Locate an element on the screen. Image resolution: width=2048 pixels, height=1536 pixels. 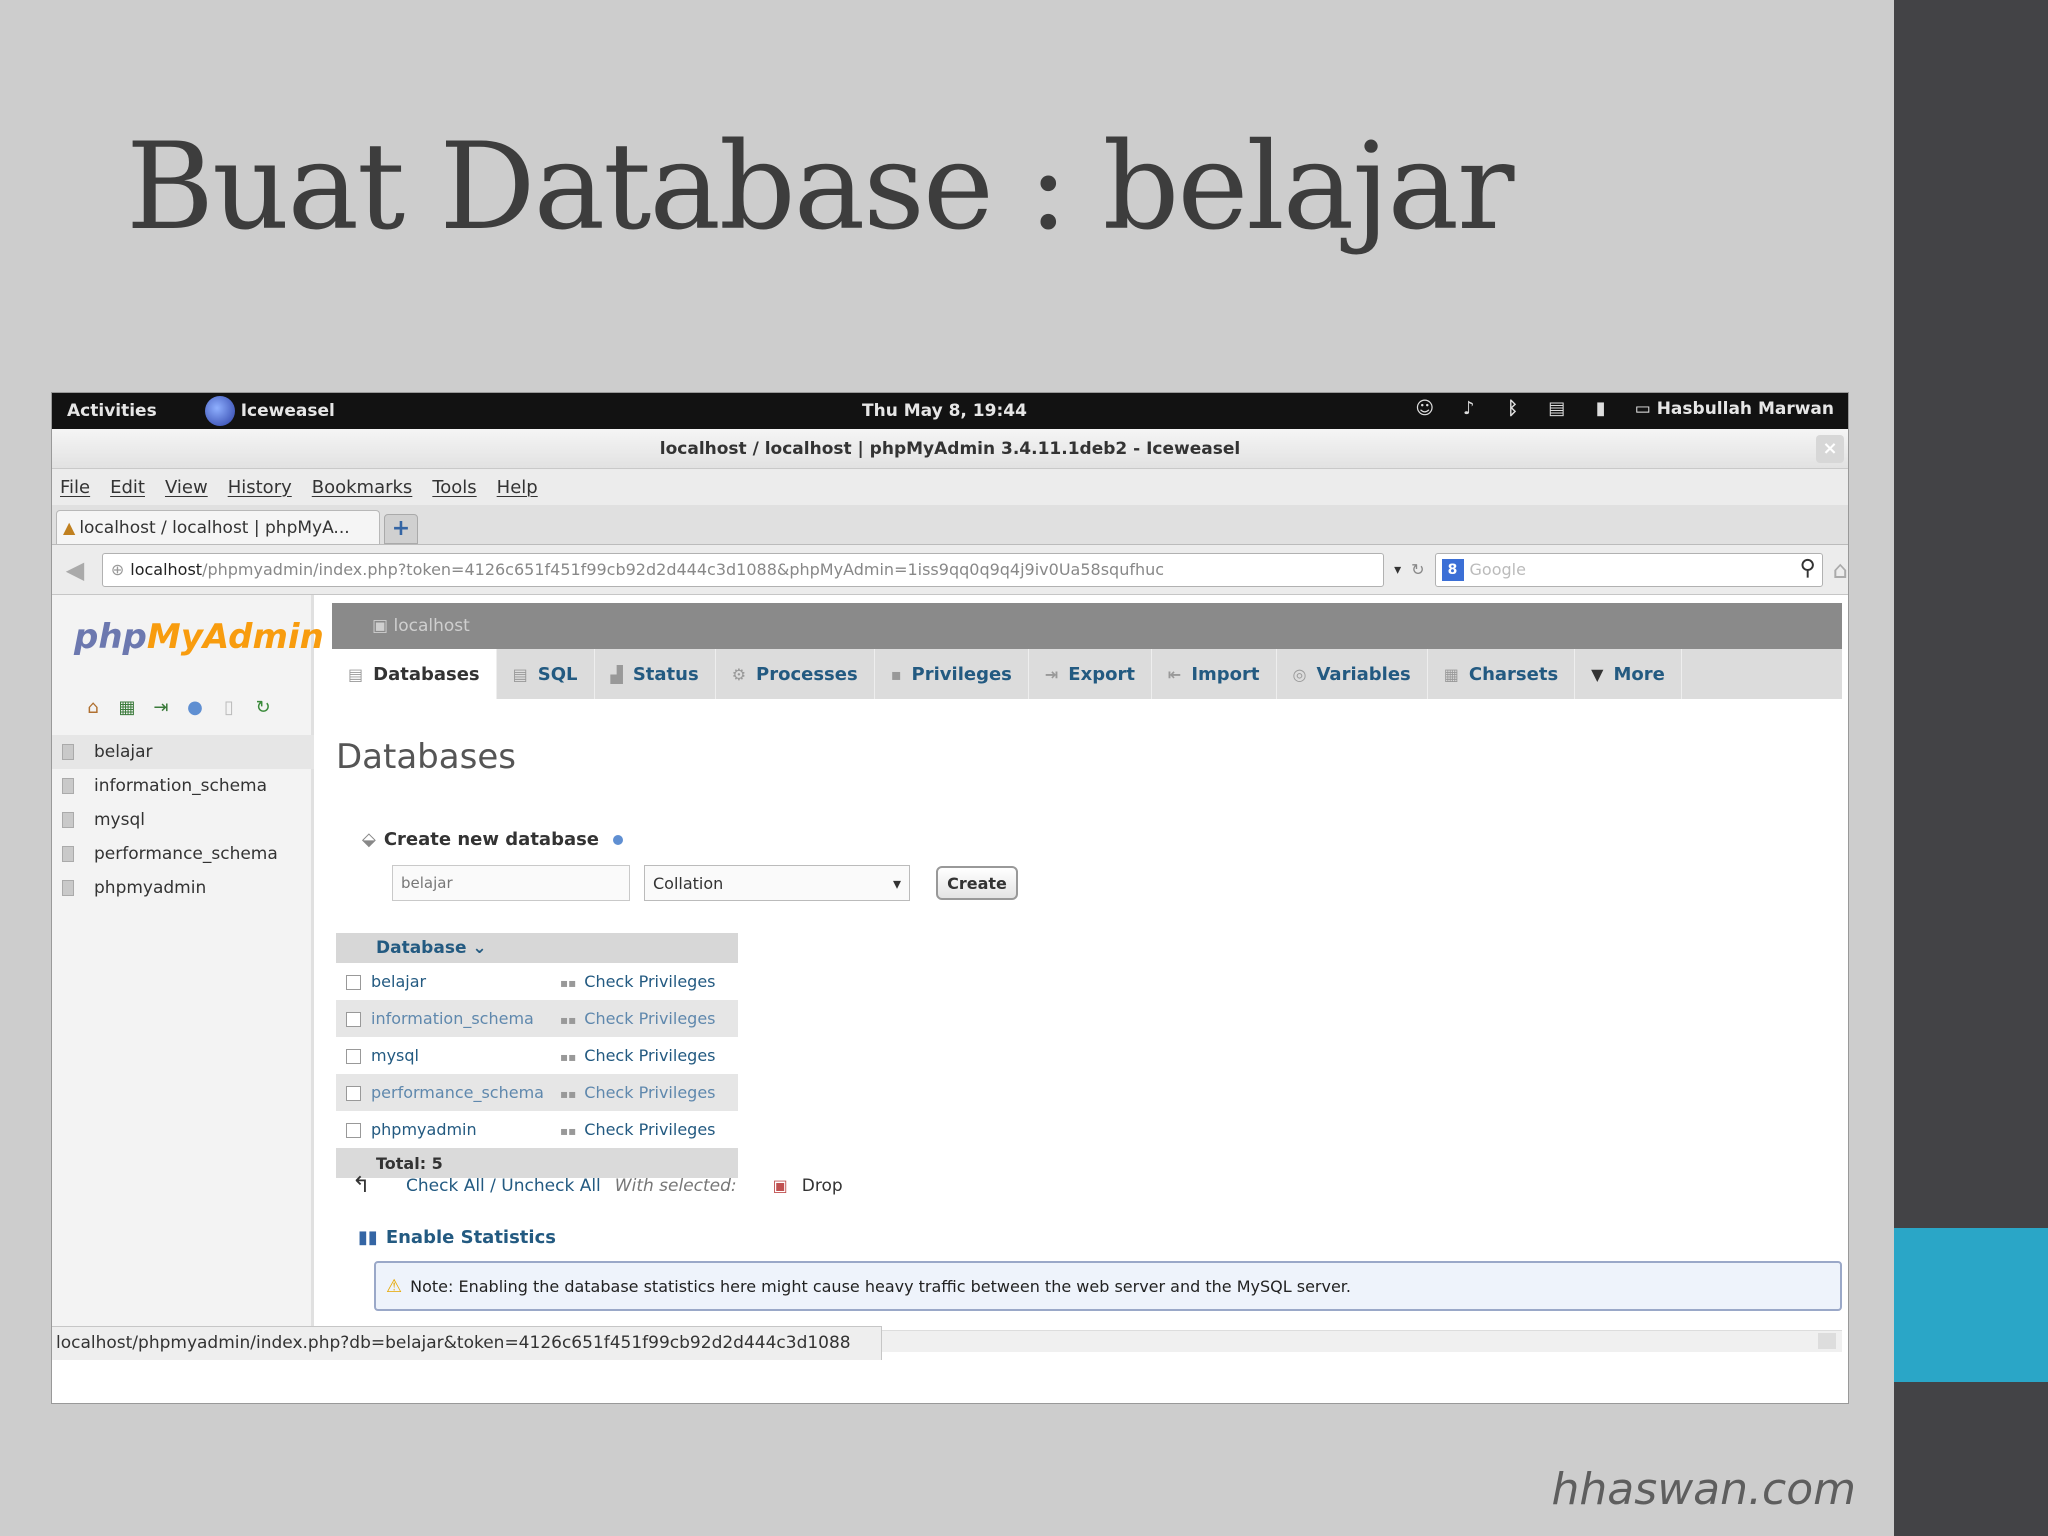
tab-privileges: ▪ Privileges is located at coordinates (952, 674).